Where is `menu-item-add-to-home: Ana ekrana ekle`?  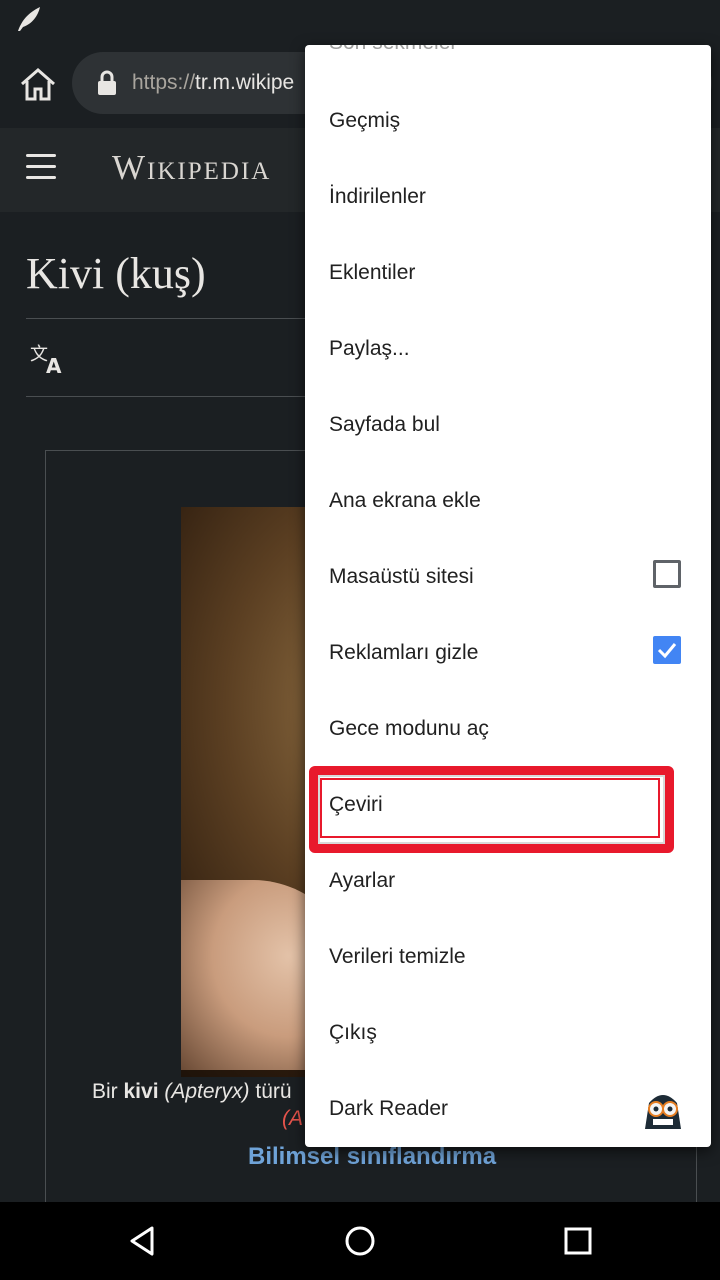
menu-item-add-to-home: Ana ekrana ekle is located at coordinates (508, 503).